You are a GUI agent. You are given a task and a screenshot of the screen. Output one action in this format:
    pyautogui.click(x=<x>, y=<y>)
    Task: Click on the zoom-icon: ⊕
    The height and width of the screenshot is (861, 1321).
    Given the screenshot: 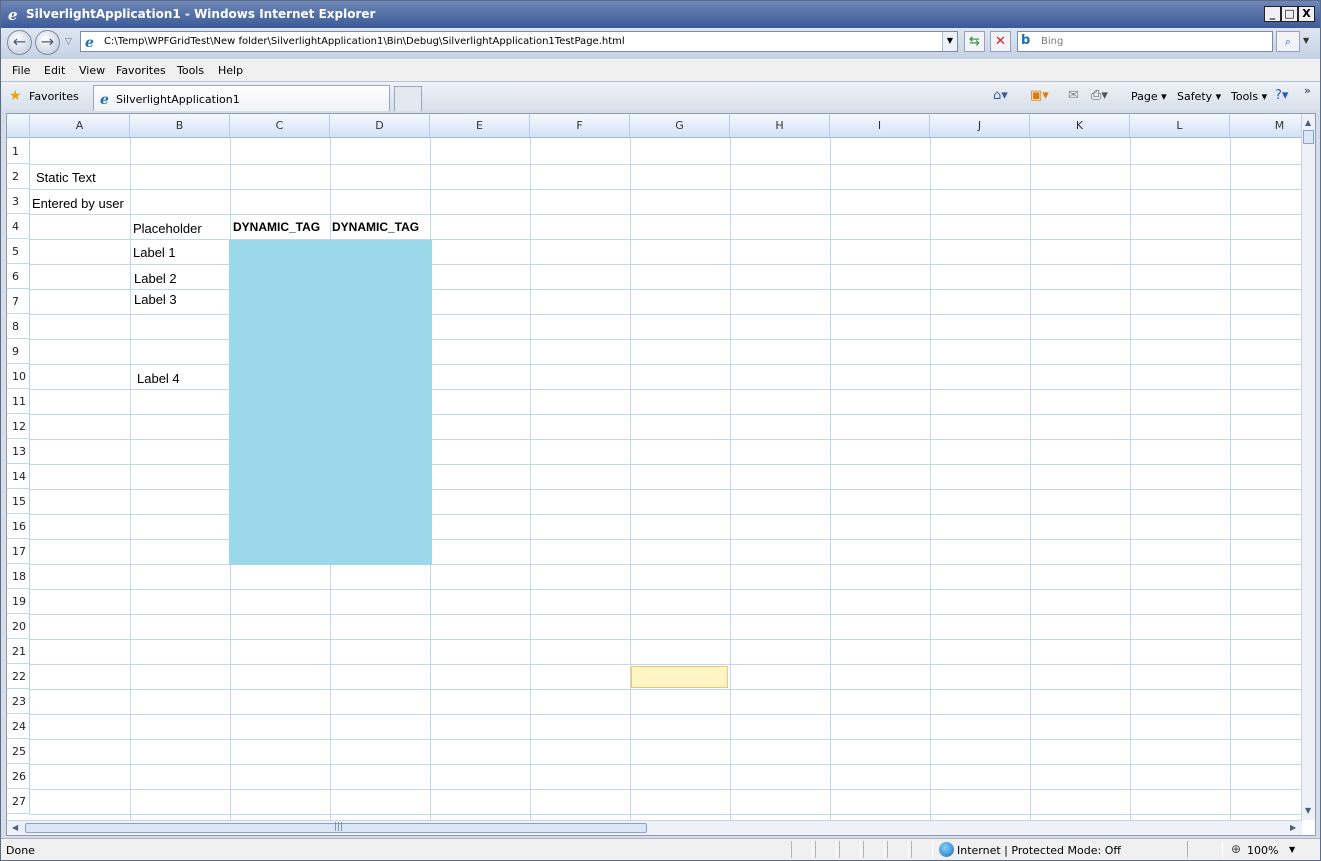 What is the action you would take?
    pyautogui.click(x=1236, y=849)
    